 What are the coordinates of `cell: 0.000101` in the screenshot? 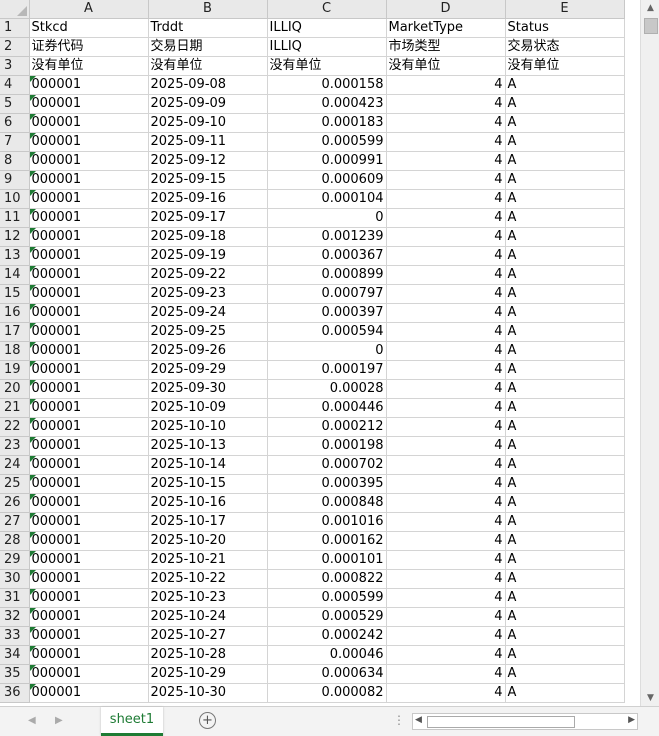 It's located at (327, 560).